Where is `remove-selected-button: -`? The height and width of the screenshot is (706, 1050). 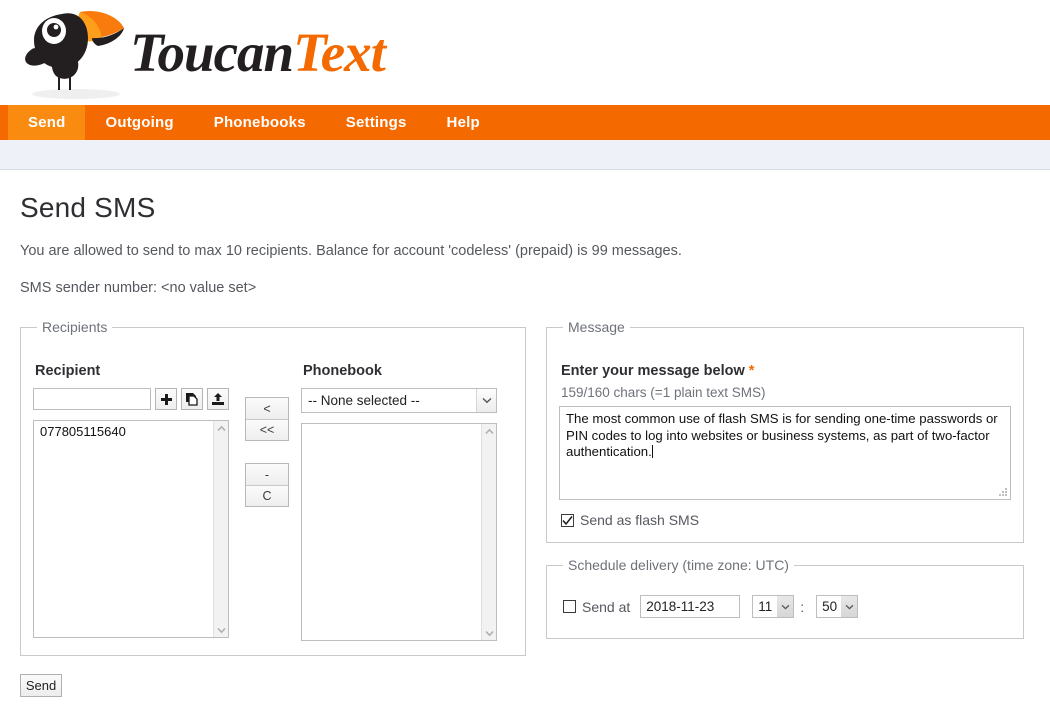
remove-selected-button: - is located at coordinates (267, 474).